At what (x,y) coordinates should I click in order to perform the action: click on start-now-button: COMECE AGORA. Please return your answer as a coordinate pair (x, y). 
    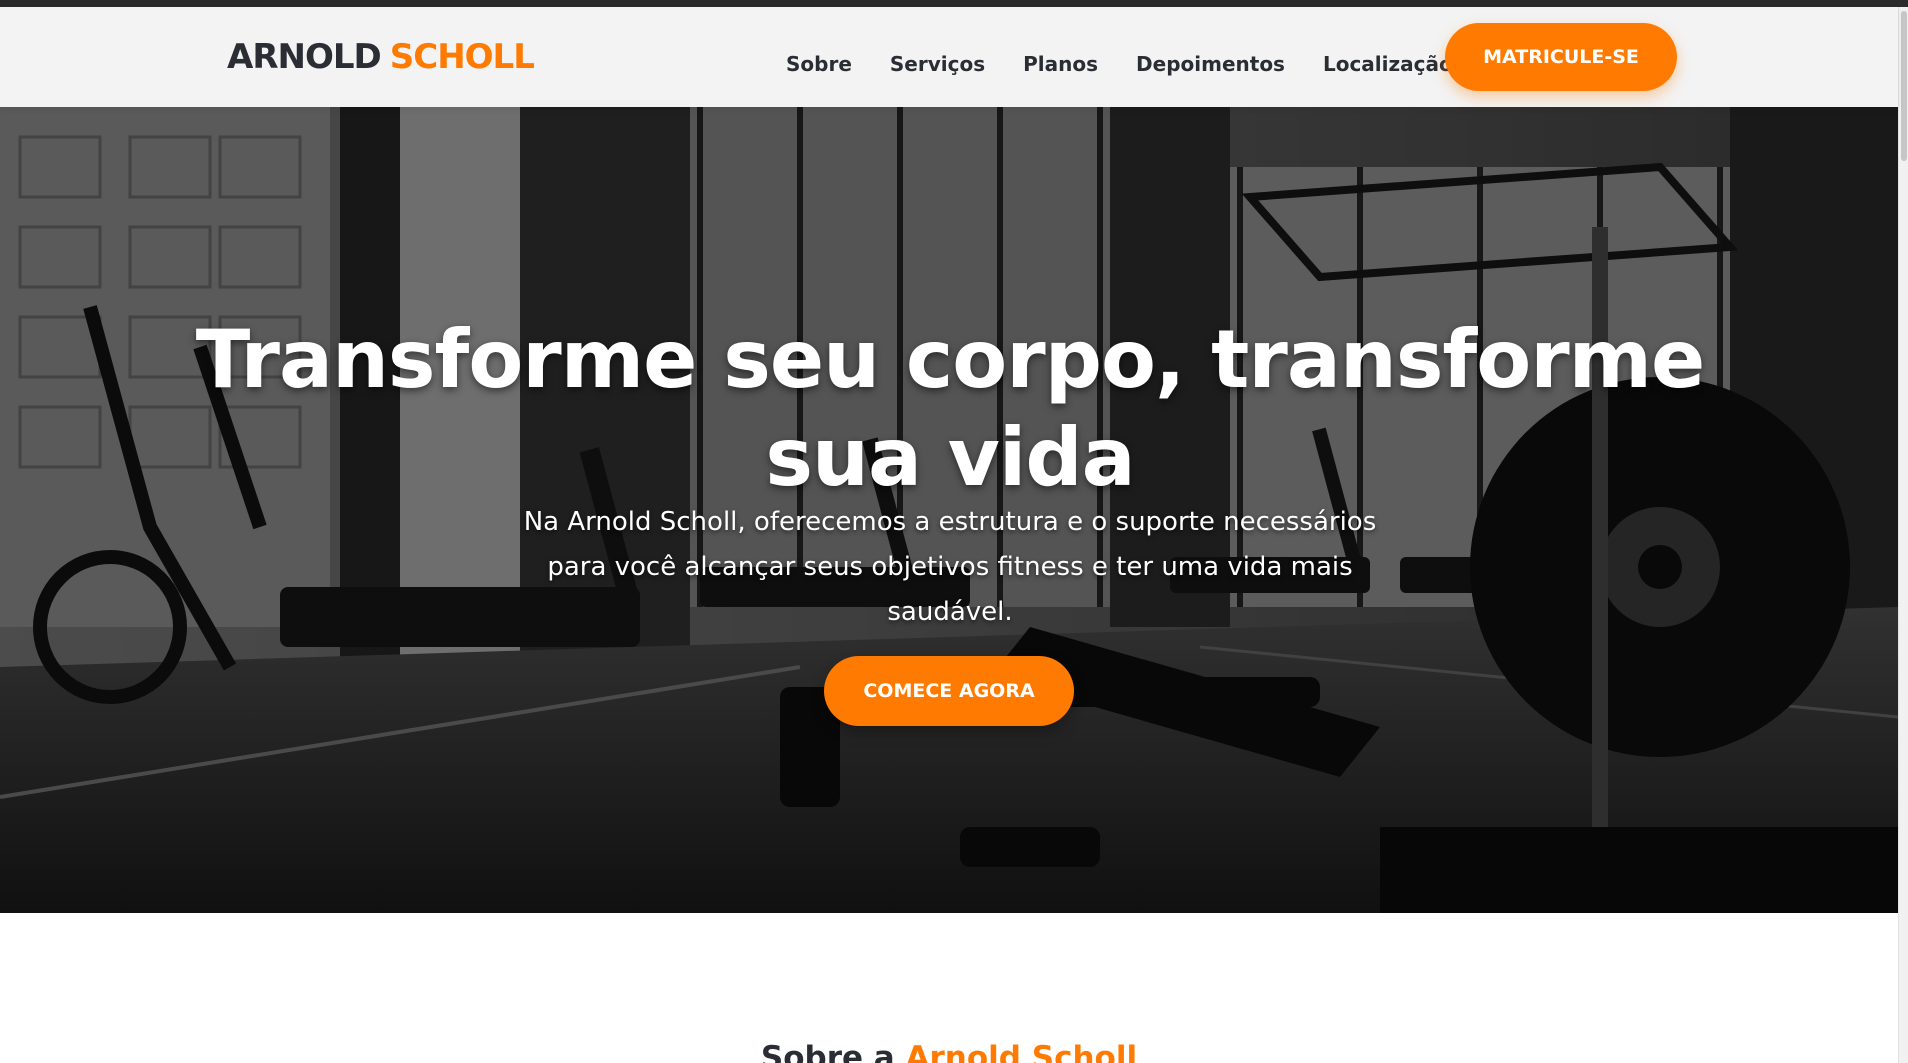
    Looking at the image, I should click on (949, 691).